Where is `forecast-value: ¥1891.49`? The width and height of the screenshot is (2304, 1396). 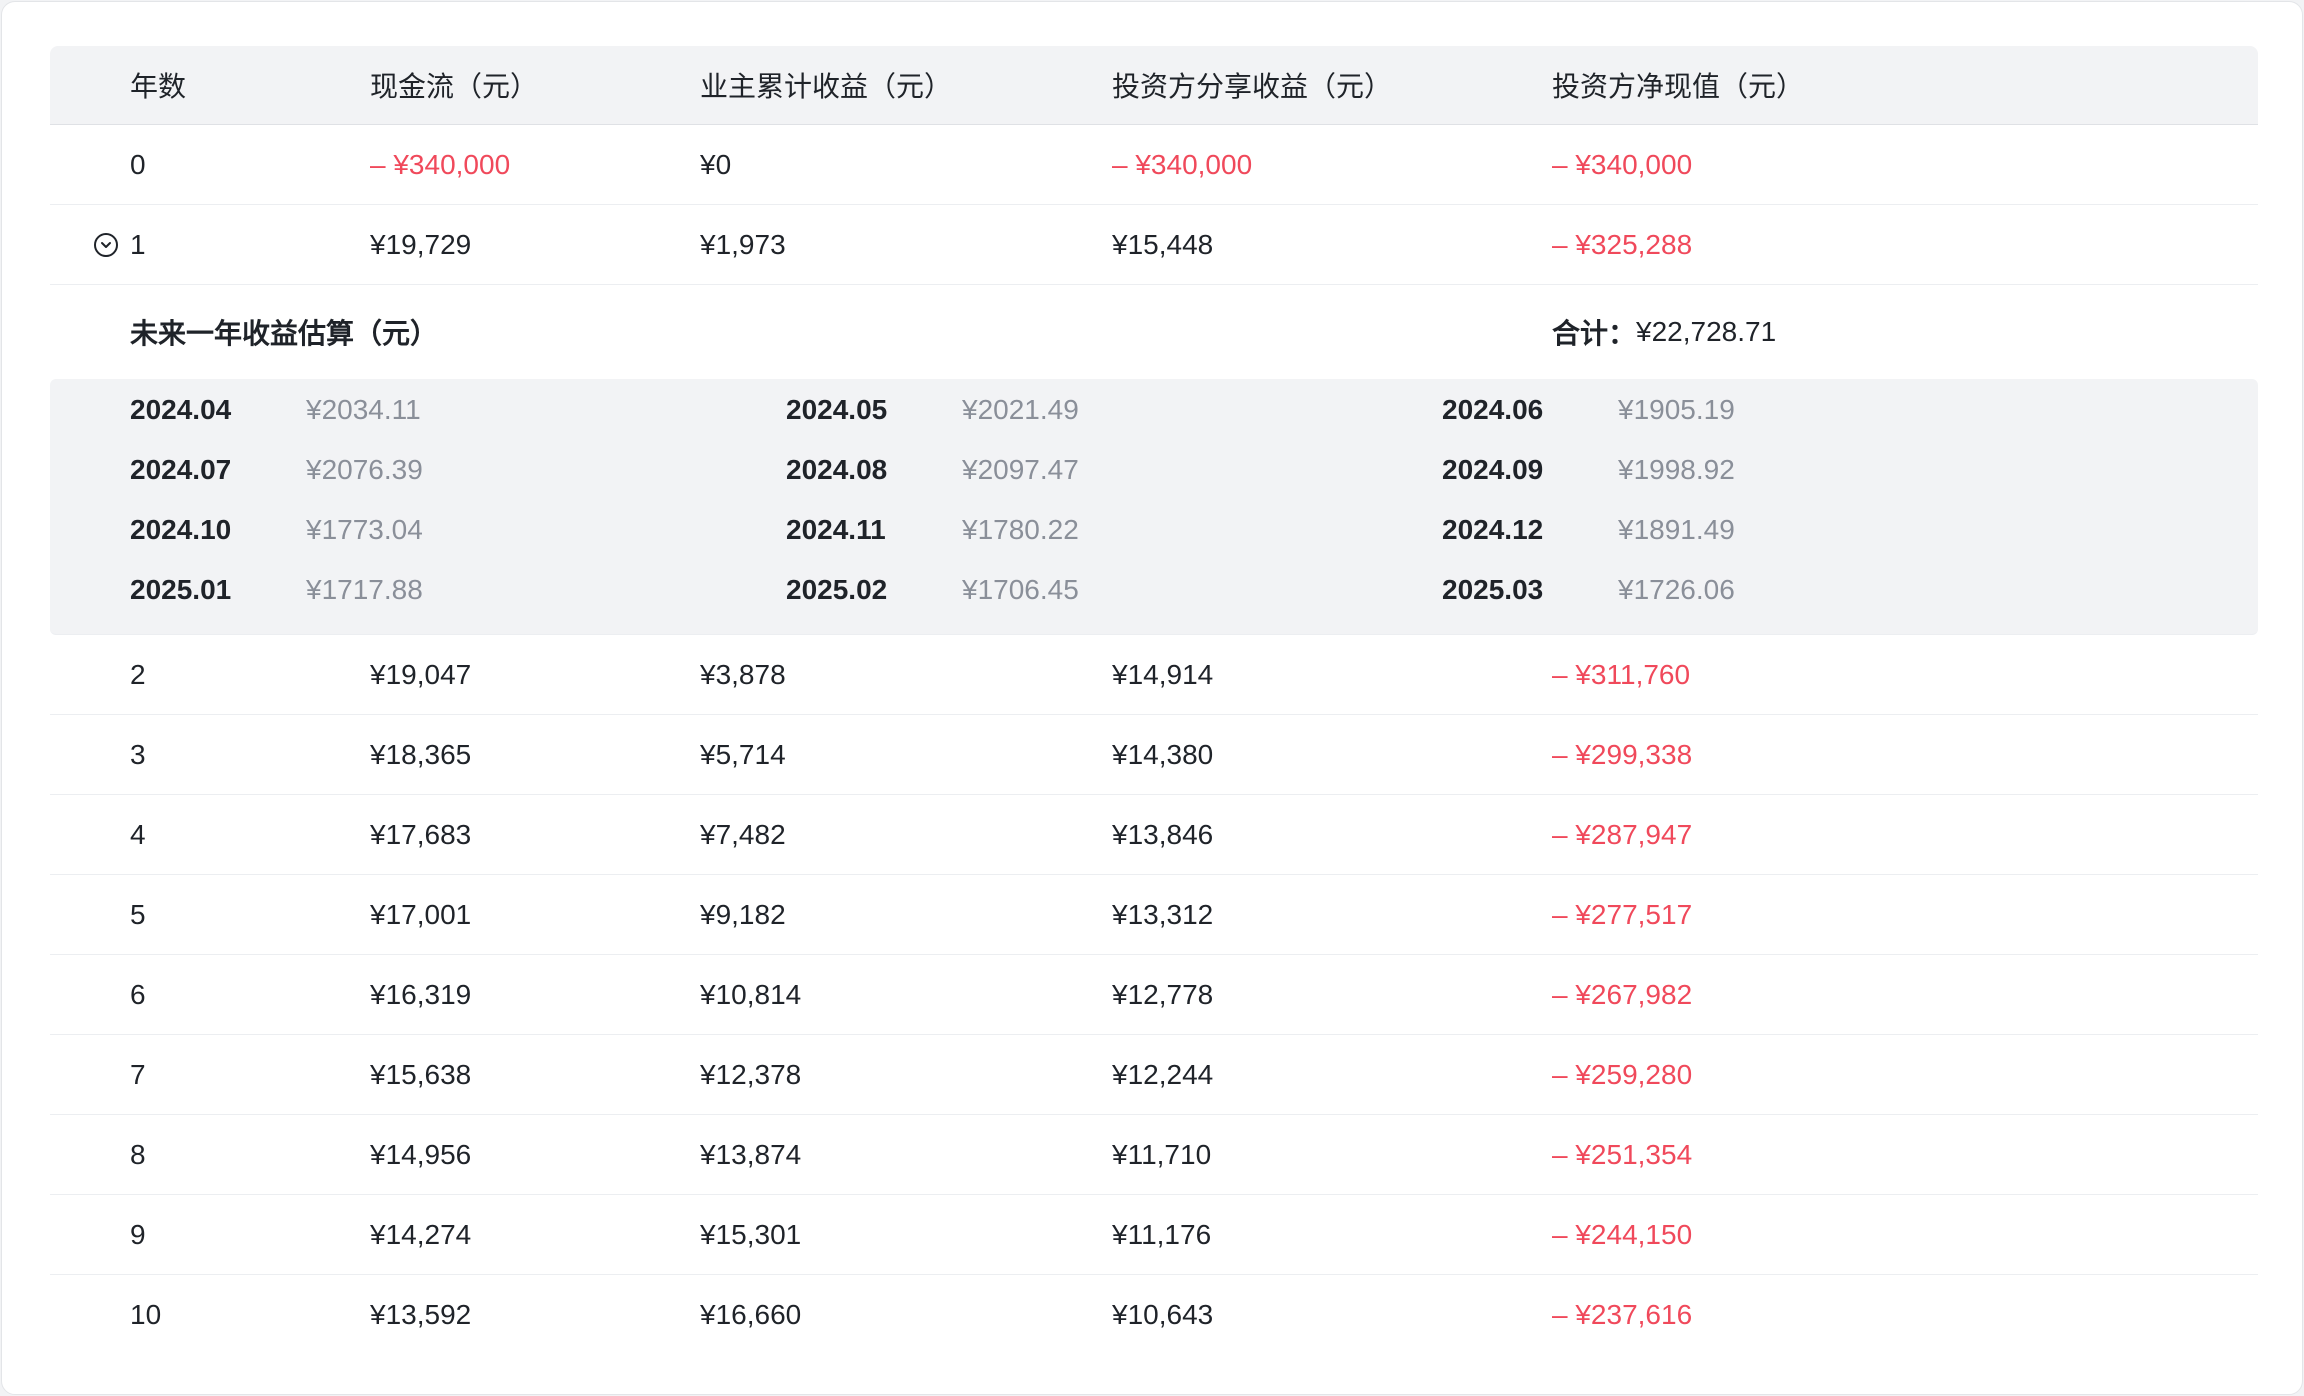 forecast-value: ¥1891.49 is located at coordinates (1676, 529).